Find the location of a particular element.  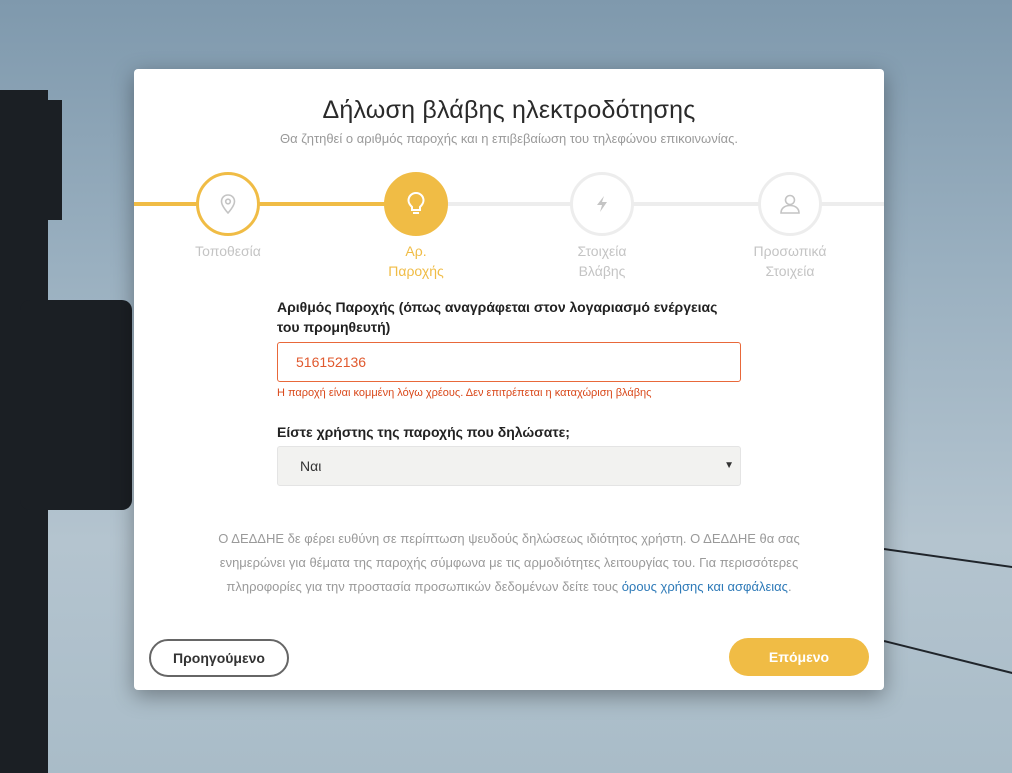

step-label-line: Τοποθεσία is located at coordinates (228, 251).